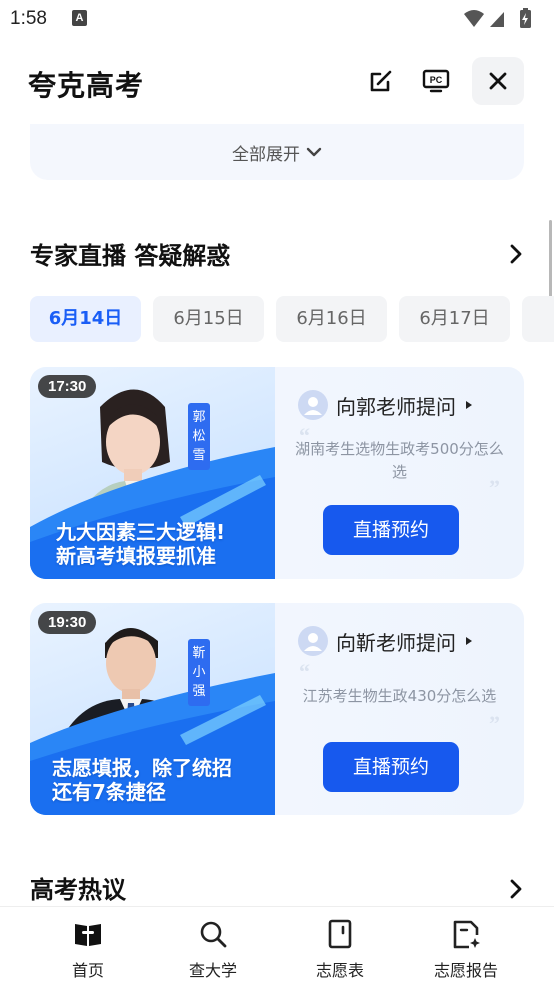  I want to click on live-slogan: 九大因素三大逻辑! 新高考填报要抓准, so click(140, 544).